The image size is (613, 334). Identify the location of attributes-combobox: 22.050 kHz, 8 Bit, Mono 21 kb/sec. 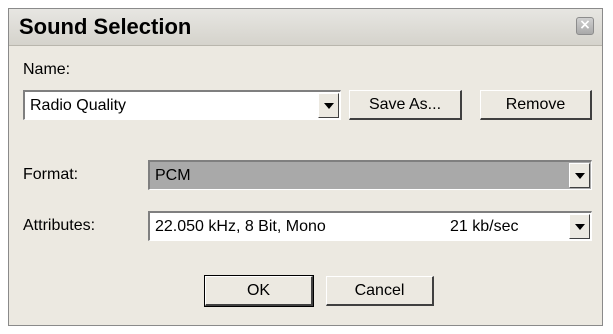
(370, 226).